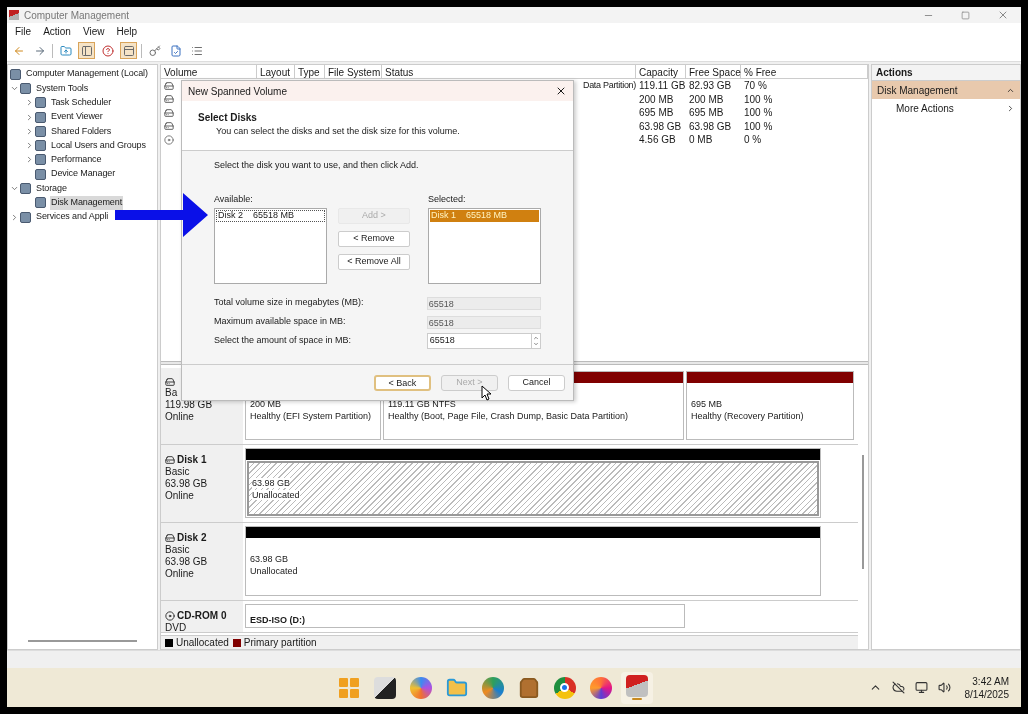  What do you see at coordinates (310, 71) in the screenshot?
I see `column-header: Type` at bounding box center [310, 71].